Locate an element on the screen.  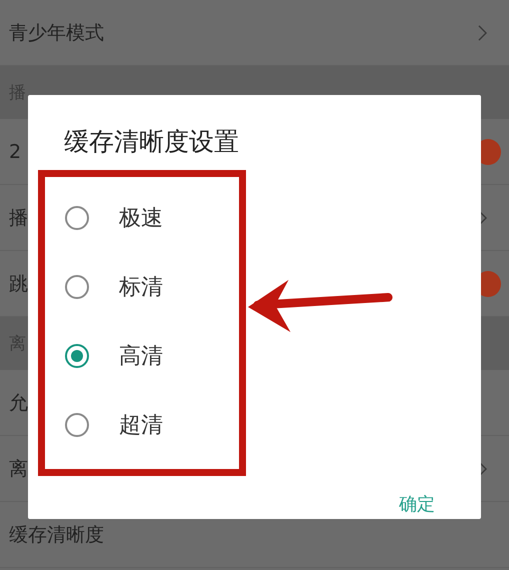
settings-row-label: 青少年模式 is located at coordinates (56, 33).